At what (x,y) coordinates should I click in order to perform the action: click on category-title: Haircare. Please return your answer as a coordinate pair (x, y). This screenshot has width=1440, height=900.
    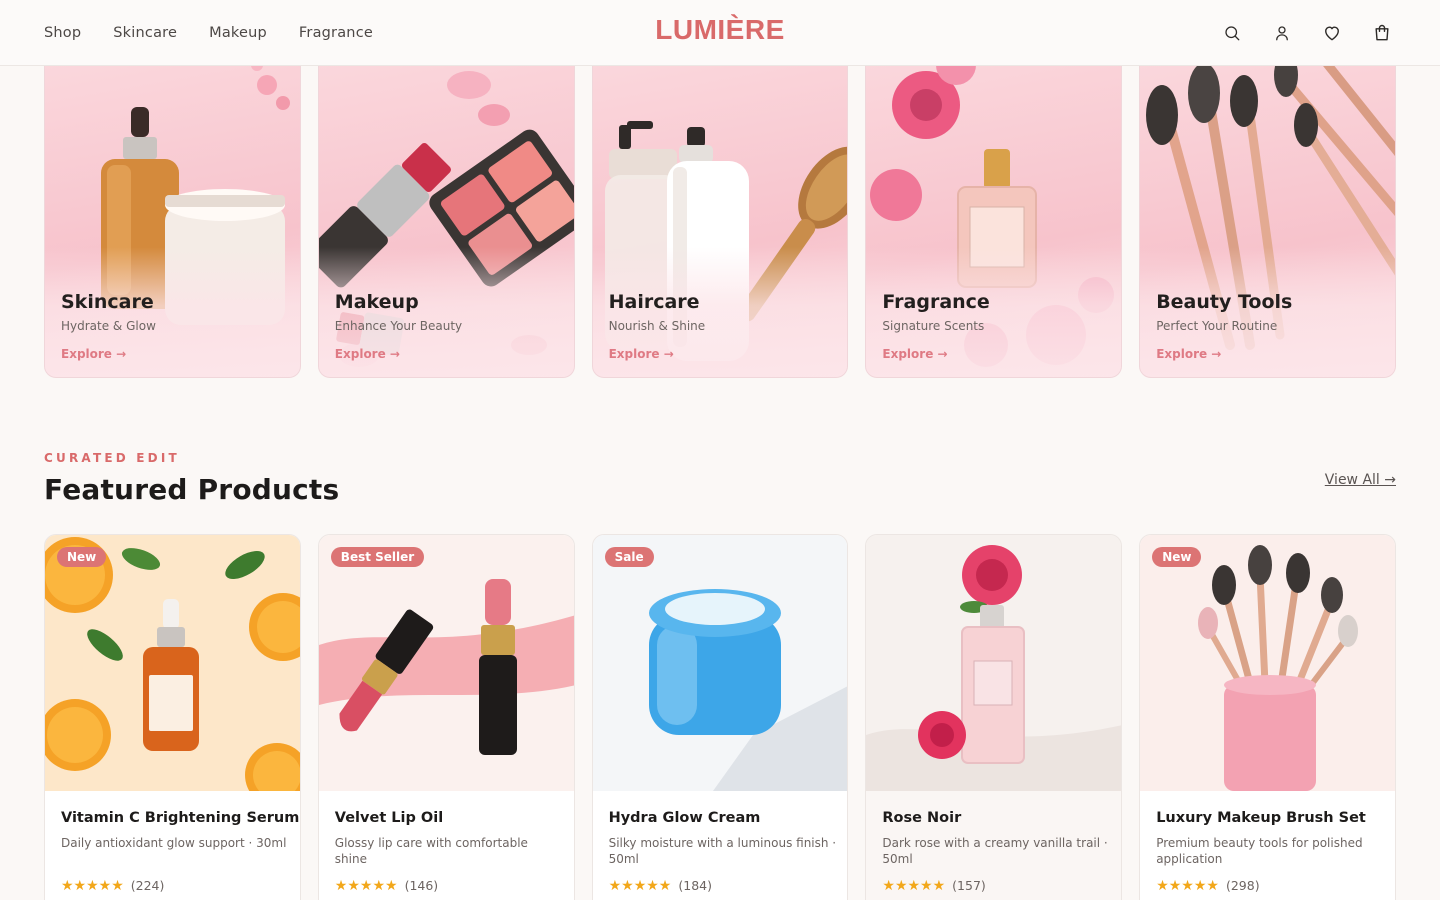
    Looking at the image, I should click on (654, 302).